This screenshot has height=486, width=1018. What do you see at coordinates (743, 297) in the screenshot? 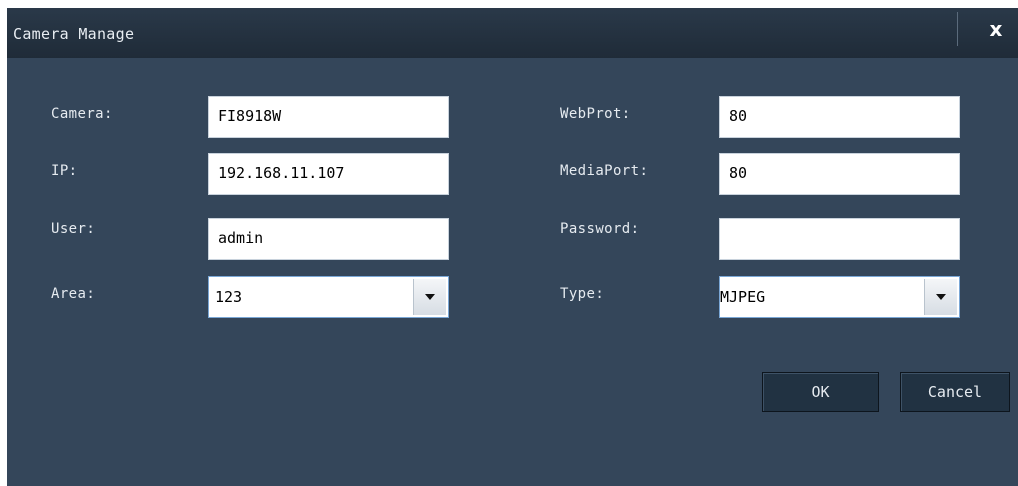
I see `type-select-value: MJPEG` at bounding box center [743, 297].